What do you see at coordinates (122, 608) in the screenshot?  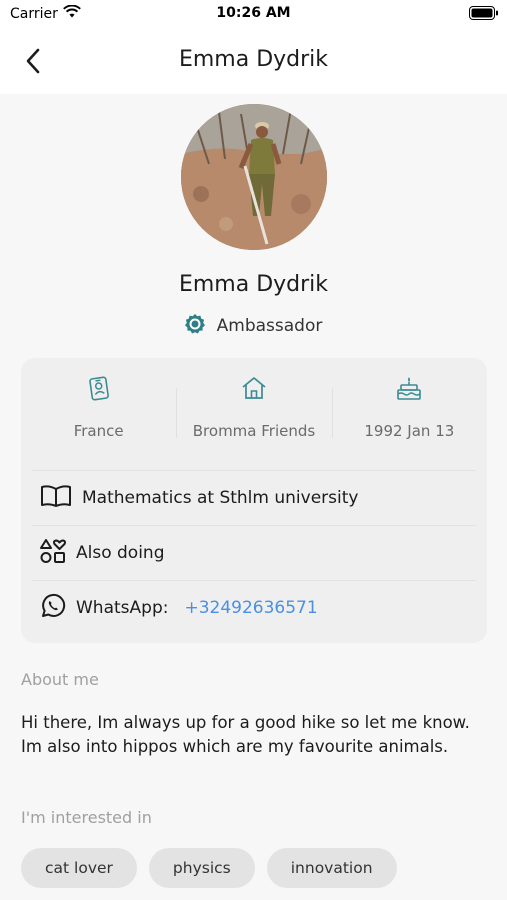 I see `whatsapp-label: WhatsApp:` at bounding box center [122, 608].